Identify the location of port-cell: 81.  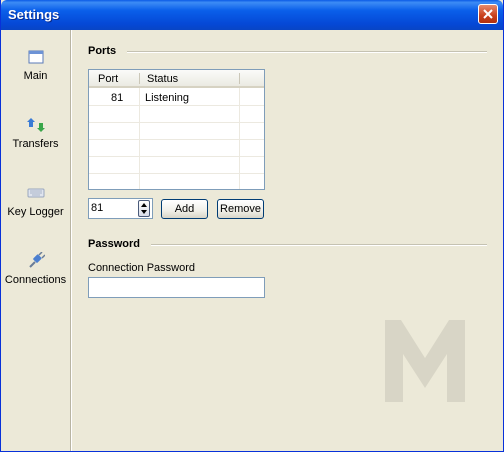
(117, 98).